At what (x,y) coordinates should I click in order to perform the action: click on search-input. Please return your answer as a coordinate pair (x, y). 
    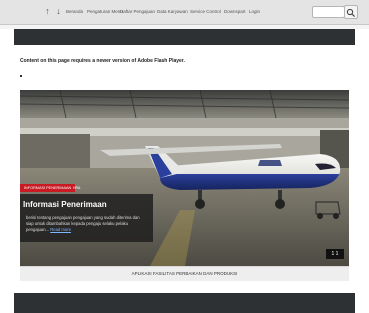
    Looking at the image, I should click on (328, 12).